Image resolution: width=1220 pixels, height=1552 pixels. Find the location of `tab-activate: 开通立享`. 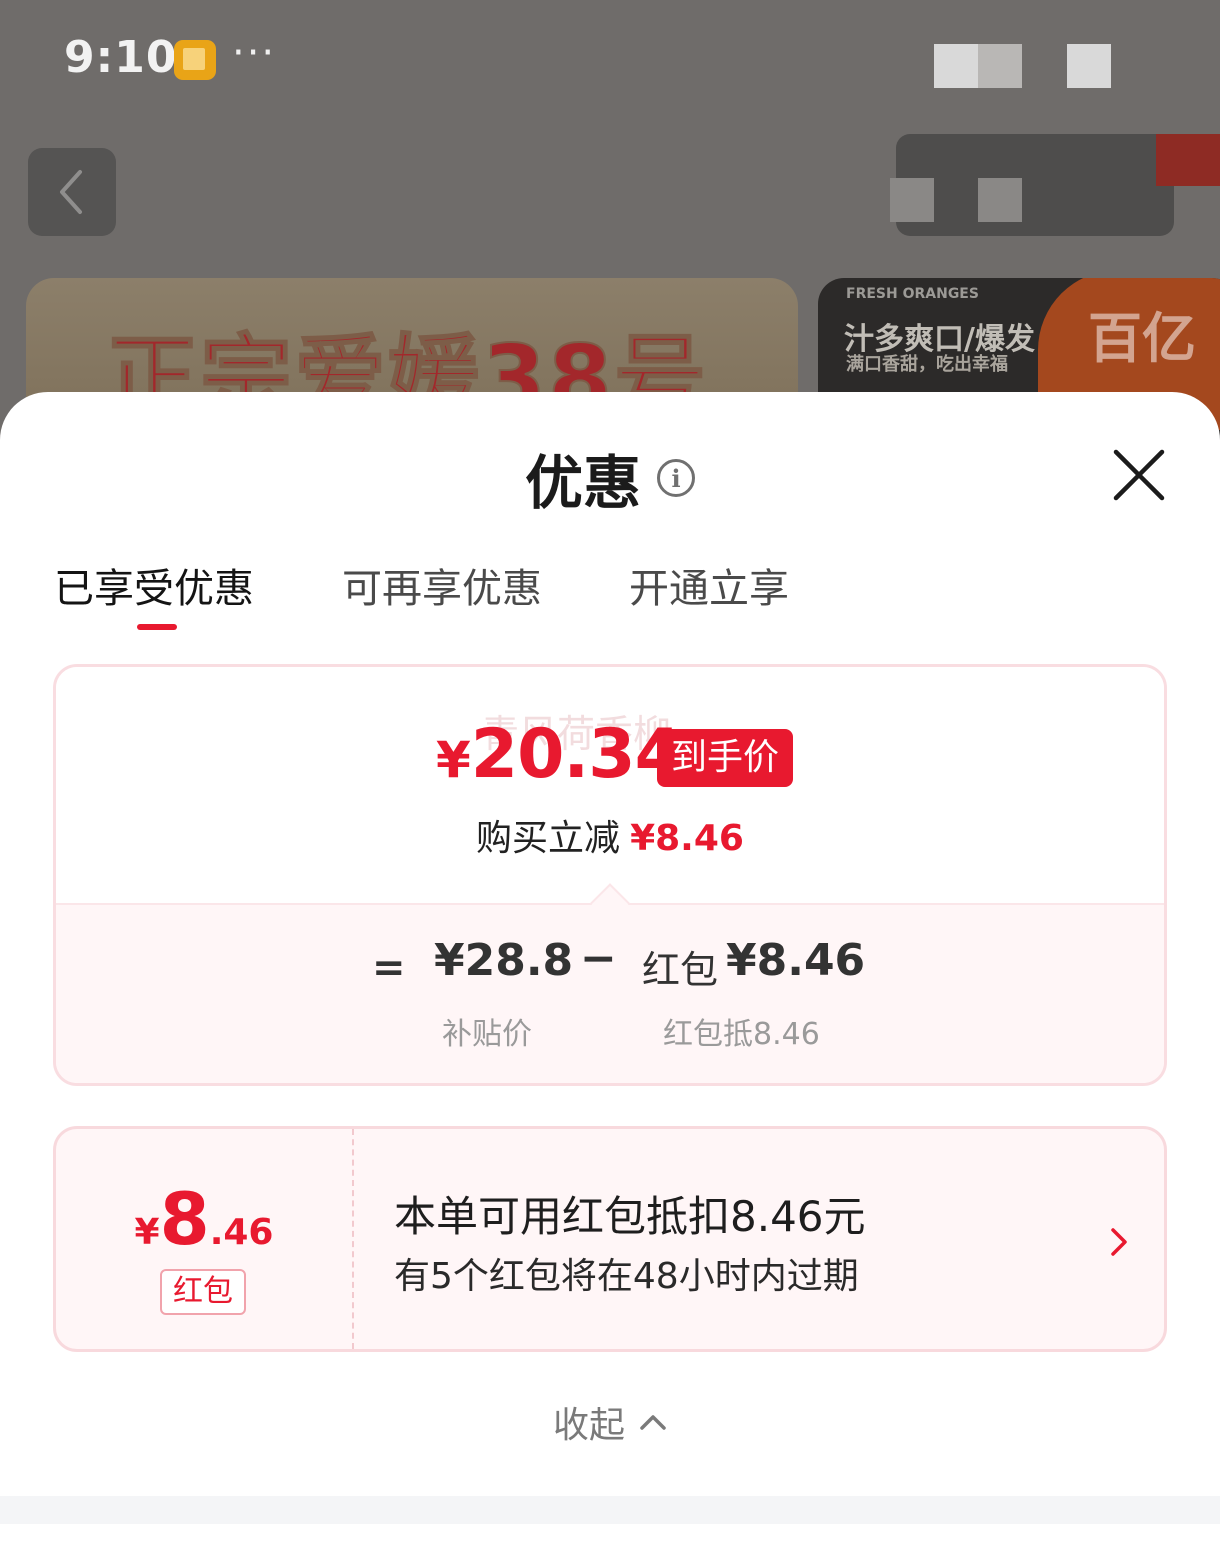

tab-activate: 开通立享 is located at coordinates (709, 585).